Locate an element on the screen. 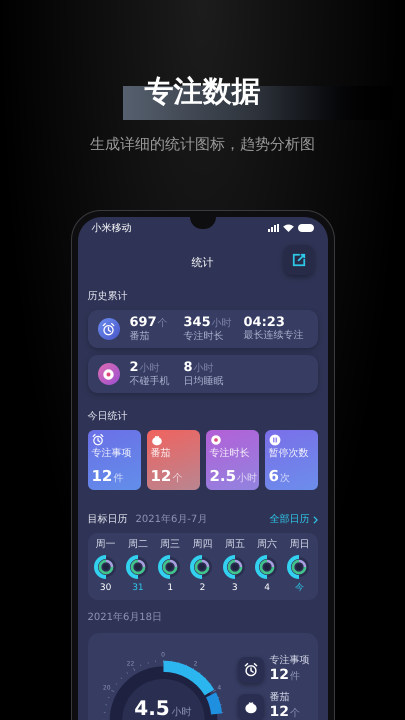  stat-value: 2 is located at coordinates (134, 367).